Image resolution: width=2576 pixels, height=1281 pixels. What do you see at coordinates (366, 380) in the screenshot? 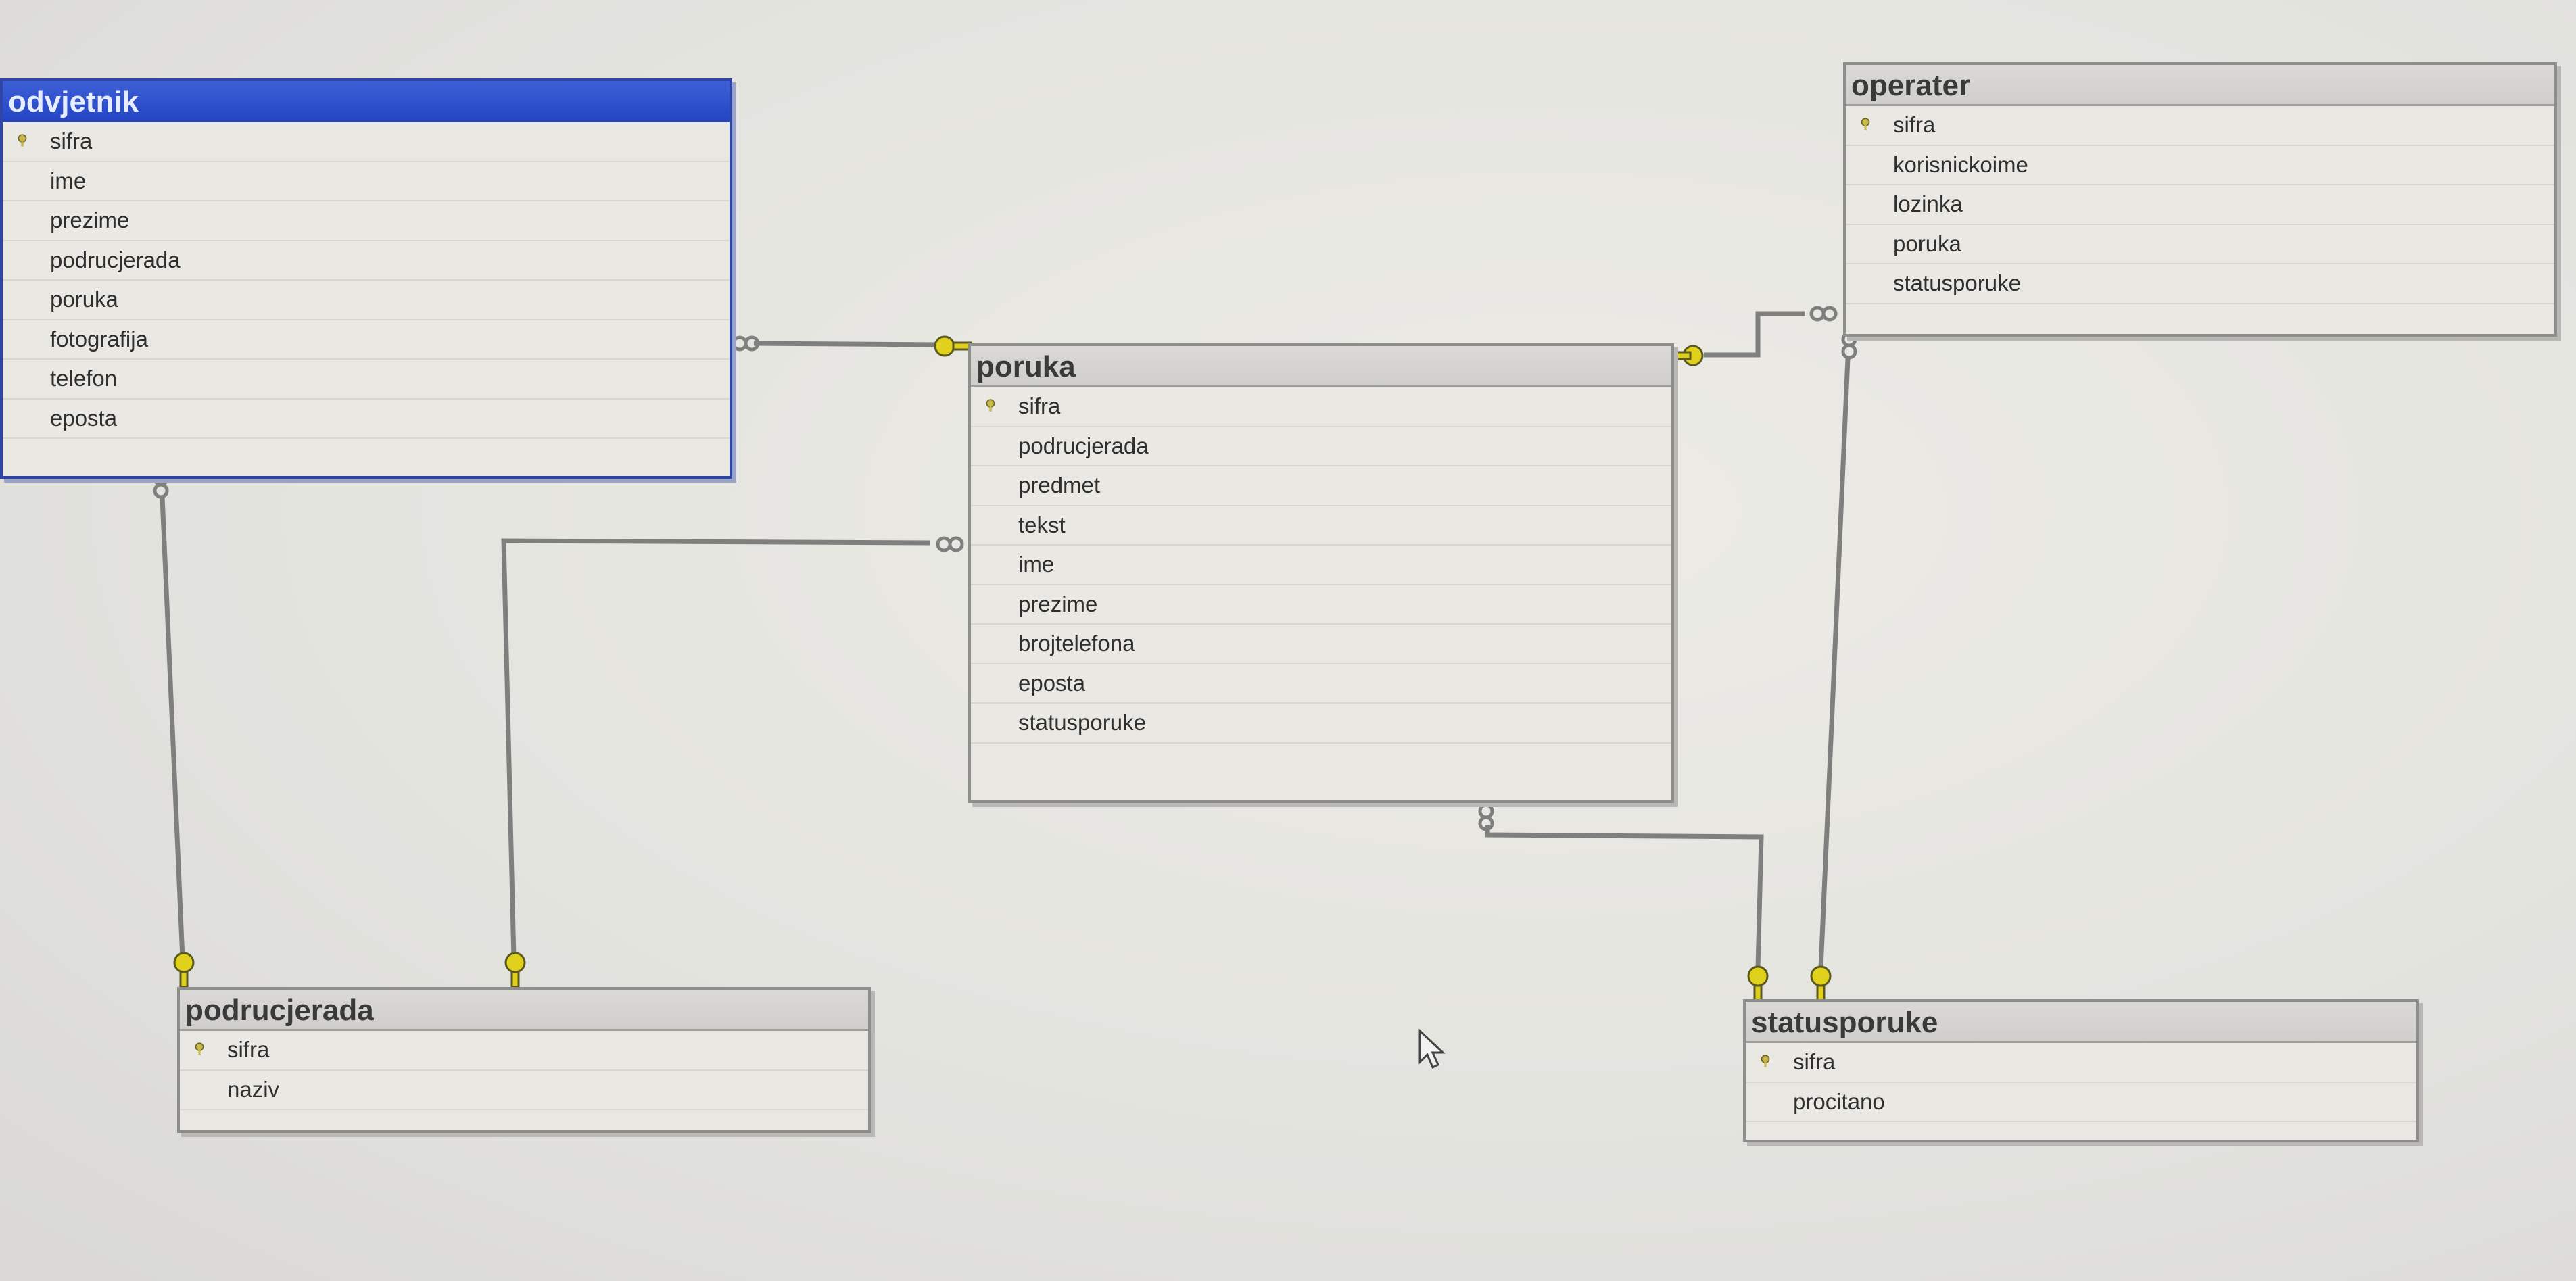
I see `column-row: telefon` at bounding box center [366, 380].